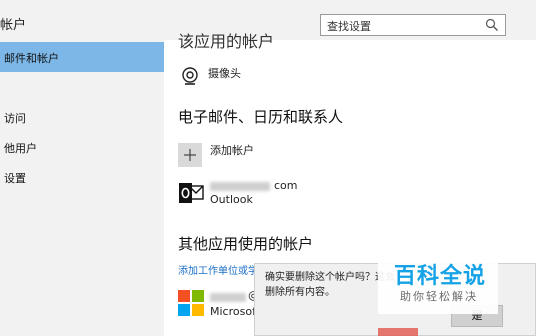  I want to click on watermark-title: 百科全说, so click(440, 276).